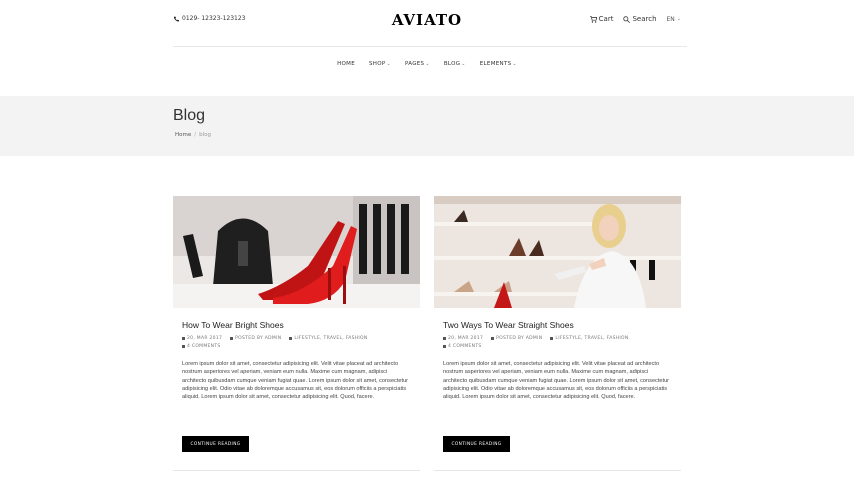  Describe the element at coordinates (427, 20) in the screenshot. I see `site-logo: AVIATO` at that location.